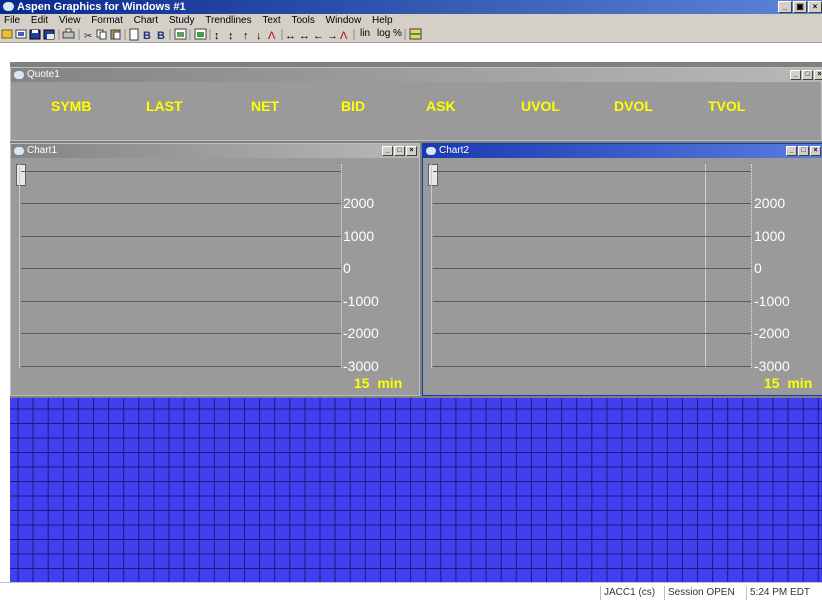 Image resolution: width=822 pixels, height=602 pixels. Describe the element at coordinates (622, 151) in the screenshot. I see `chart2-titlebar: Chart2 _ □ ×` at that location.